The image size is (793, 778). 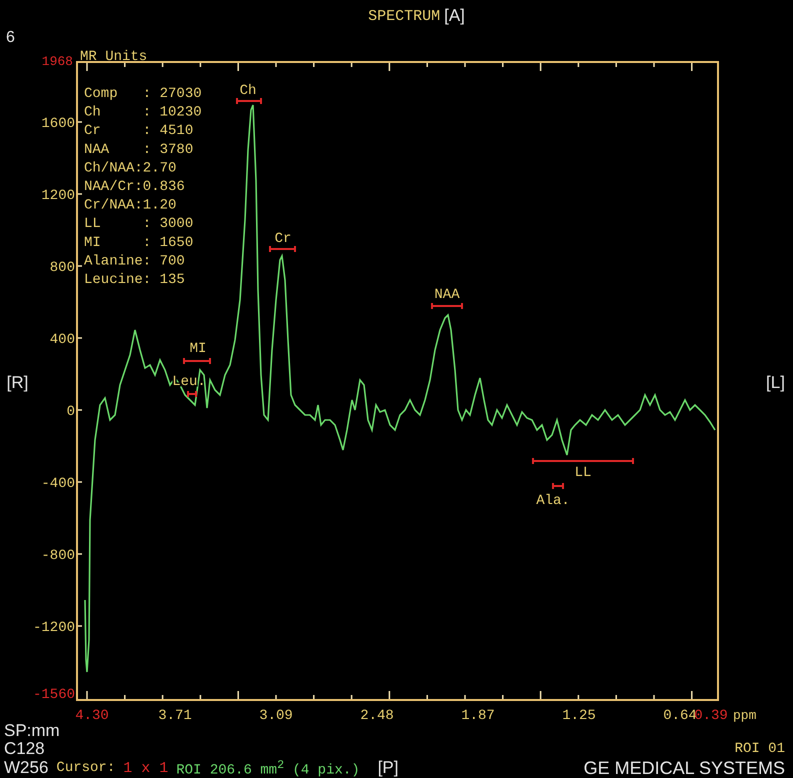 I want to click on metric-text: Leucine: 135, so click(x=134, y=280).